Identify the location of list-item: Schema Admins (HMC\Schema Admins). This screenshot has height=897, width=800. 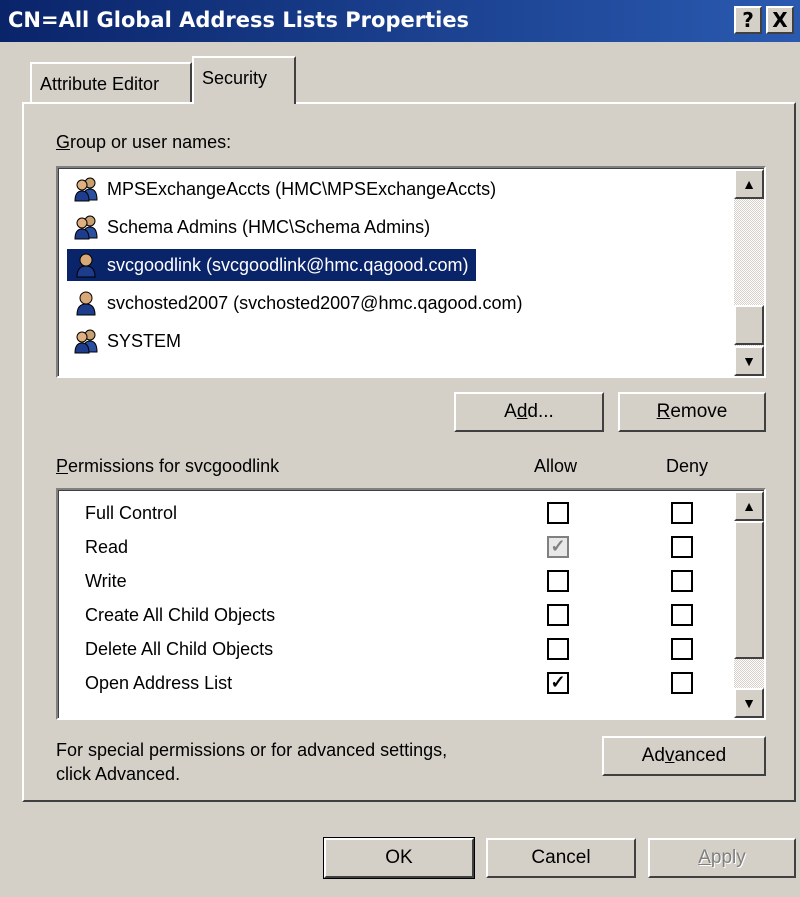
(252, 227).